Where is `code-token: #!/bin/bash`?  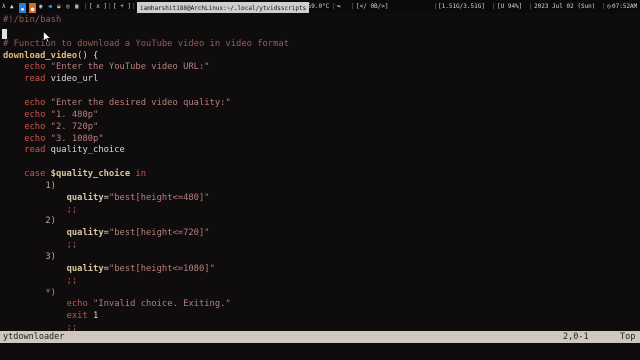
code-token: #!/bin/bash is located at coordinates (32, 20).